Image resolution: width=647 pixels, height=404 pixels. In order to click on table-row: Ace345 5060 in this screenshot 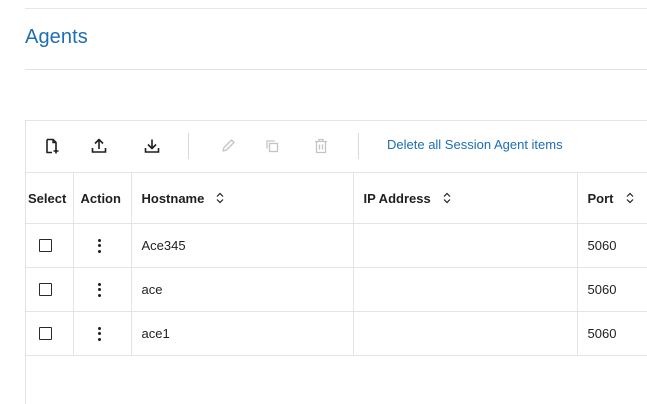, I will do `click(336, 245)`.